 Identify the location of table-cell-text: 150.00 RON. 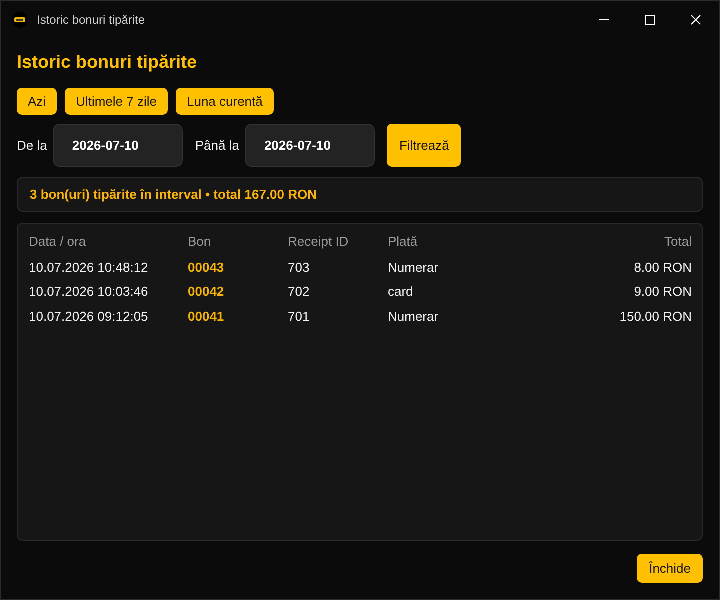
(656, 317).